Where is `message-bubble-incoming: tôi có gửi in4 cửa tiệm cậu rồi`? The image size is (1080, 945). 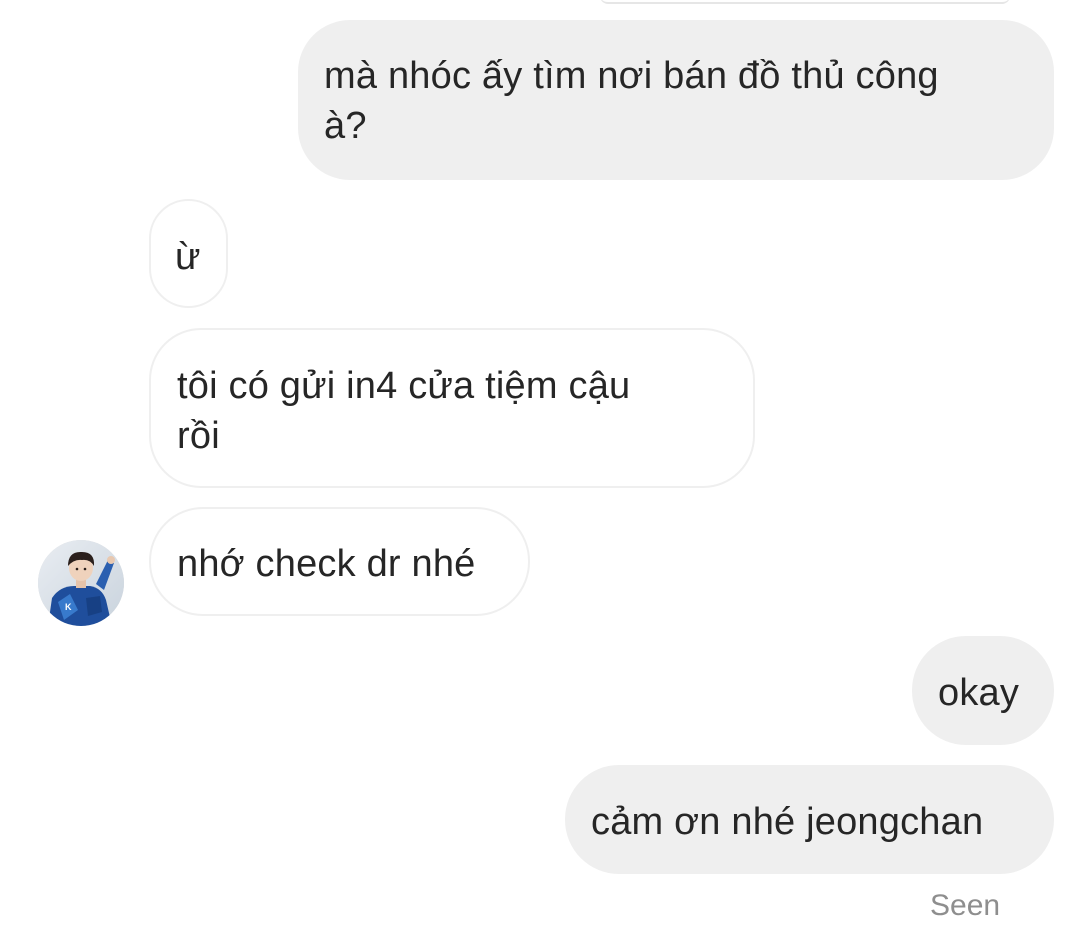
message-bubble-incoming: tôi có gửi in4 cửa tiệm cậu rồi is located at coordinates (452, 408).